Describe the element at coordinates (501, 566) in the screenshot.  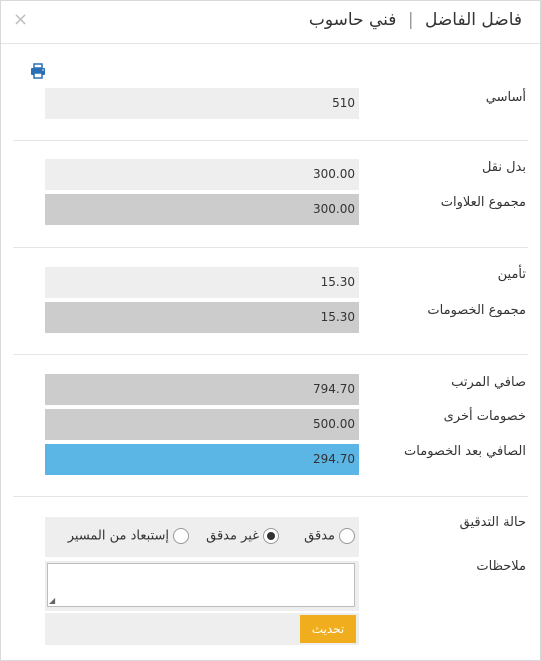
I see `notes-label: ملاحظات` at that location.